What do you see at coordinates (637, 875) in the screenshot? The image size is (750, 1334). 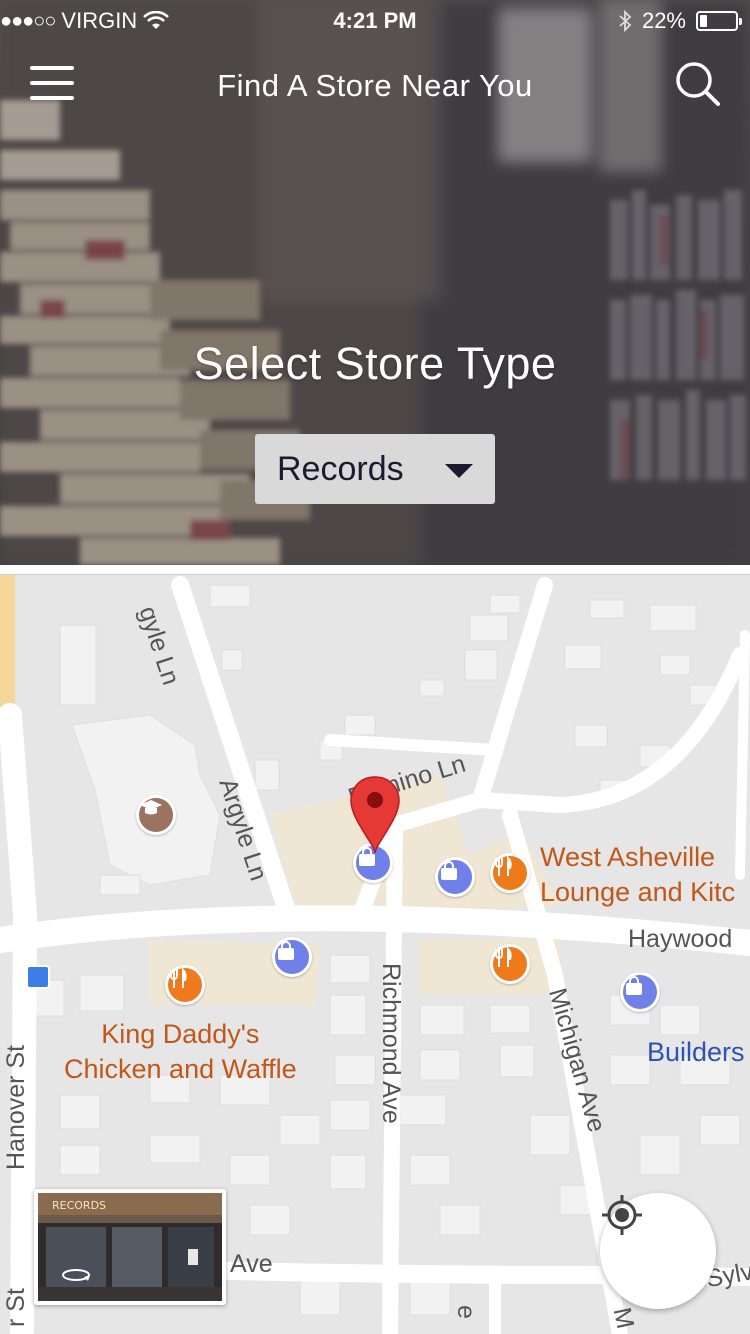 I see `poi-west-asheville-lounge: West Asheville Lounge and Kitc` at bounding box center [637, 875].